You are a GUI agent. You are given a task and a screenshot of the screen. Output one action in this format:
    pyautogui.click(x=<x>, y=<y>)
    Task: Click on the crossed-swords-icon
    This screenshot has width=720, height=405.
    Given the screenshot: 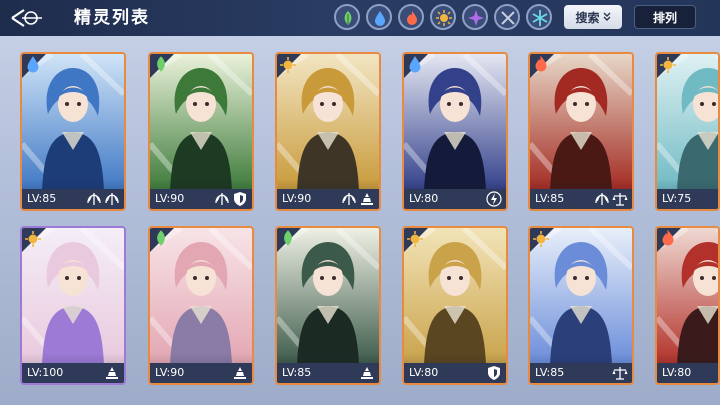 What is the action you would take?
    pyautogui.click(x=508, y=18)
    